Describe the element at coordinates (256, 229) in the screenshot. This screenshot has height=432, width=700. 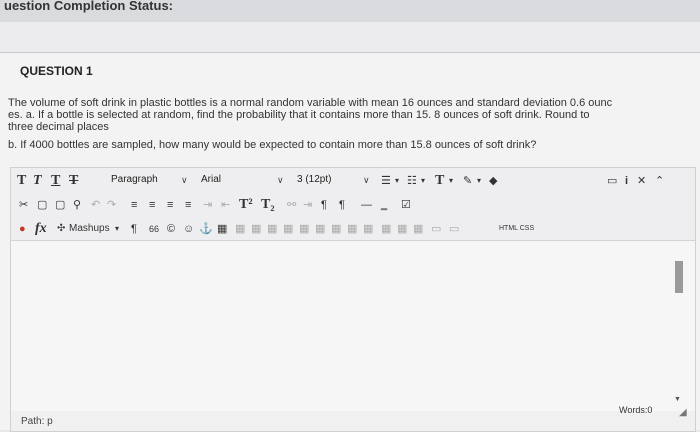
I see `table-col-icon: ▦` at that location.